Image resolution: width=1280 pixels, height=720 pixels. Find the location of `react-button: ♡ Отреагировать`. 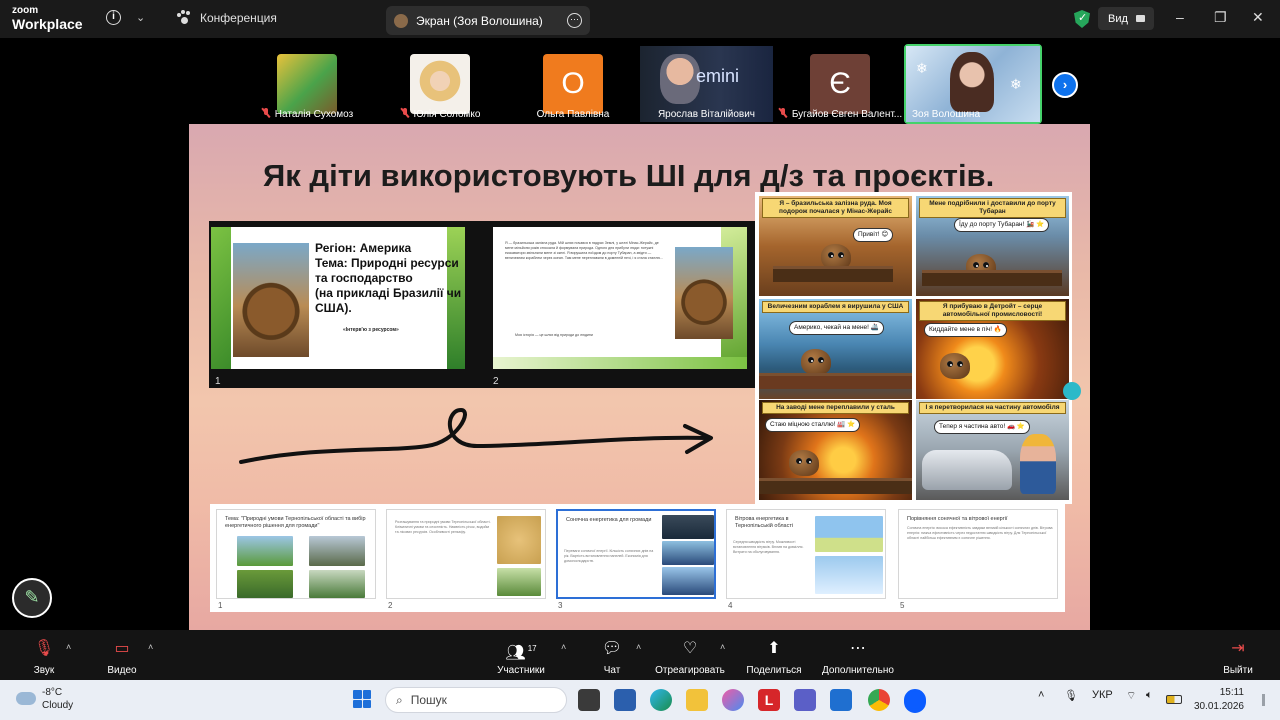

react-button: ♡ Отреагировать is located at coordinates (690, 655).